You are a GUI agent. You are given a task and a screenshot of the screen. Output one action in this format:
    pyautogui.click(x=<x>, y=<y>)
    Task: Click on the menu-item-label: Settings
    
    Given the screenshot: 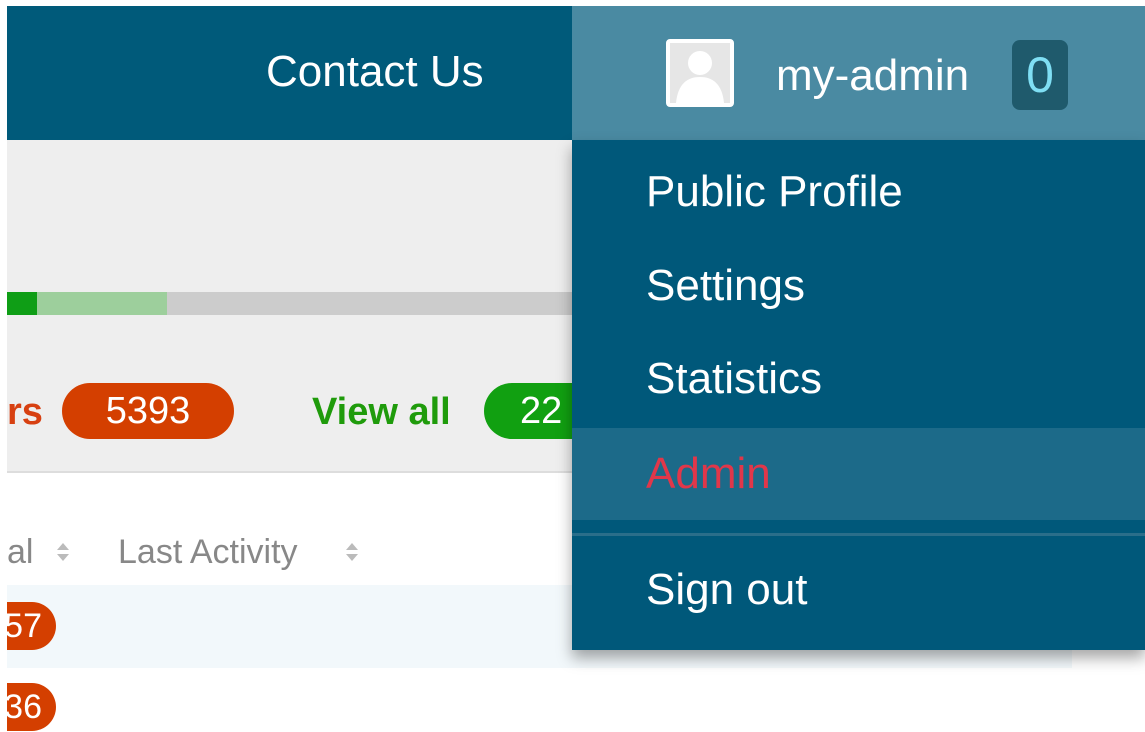 What is the action you would take?
    pyautogui.click(x=725, y=285)
    